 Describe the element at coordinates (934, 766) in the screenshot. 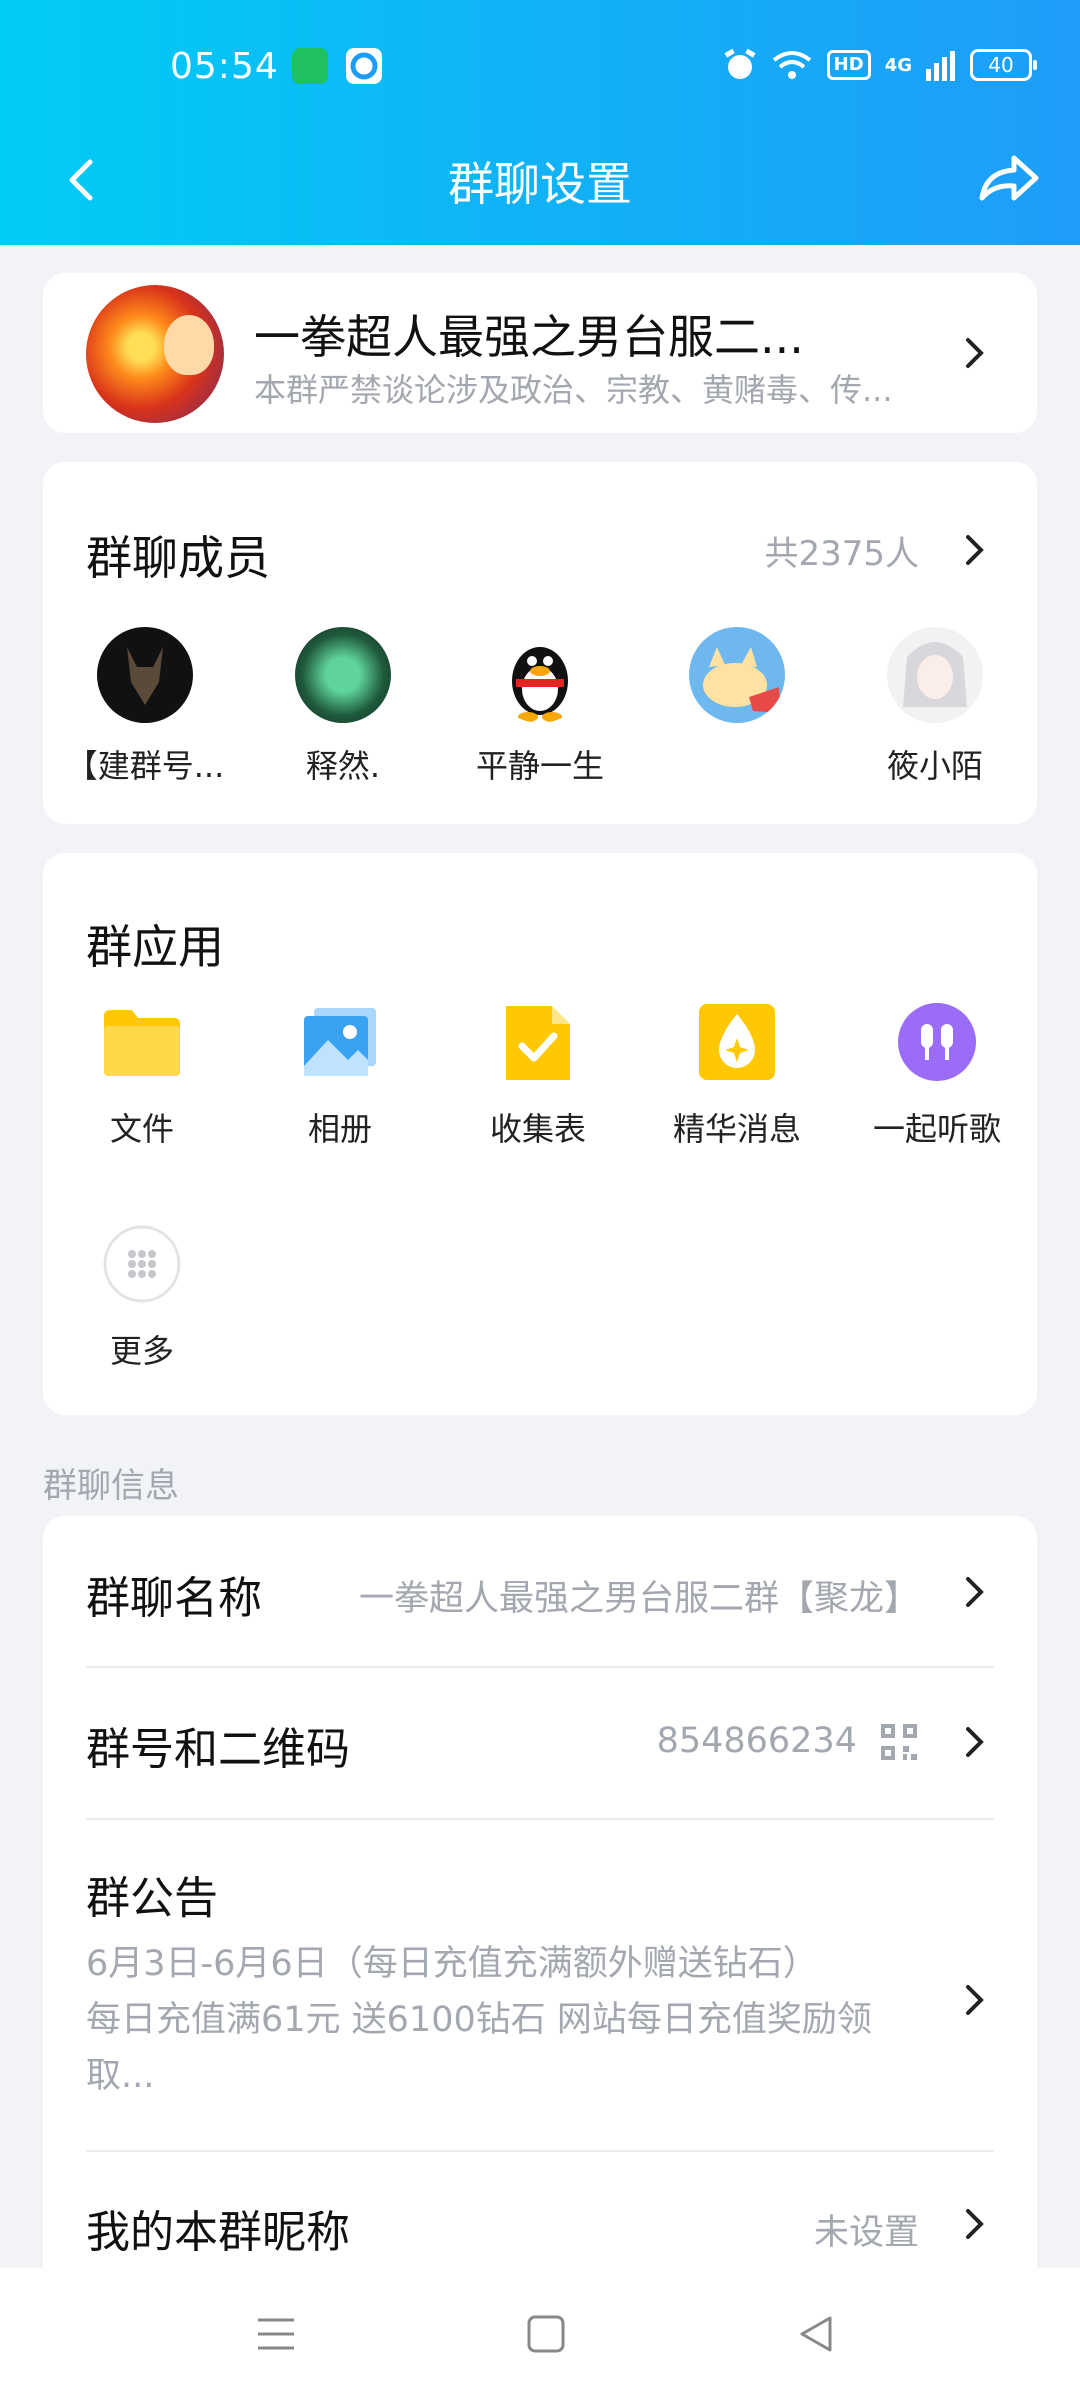

I see `member-name: 筱小陌` at that location.